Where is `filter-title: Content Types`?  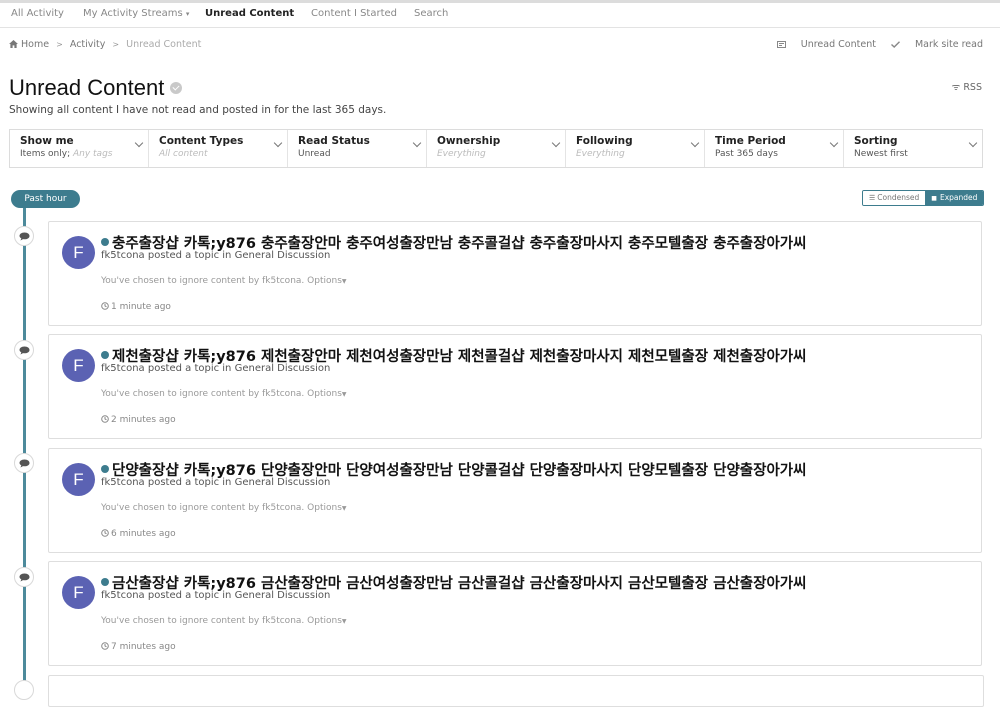
filter-title: Content Types is located at coordinates (201, 141).